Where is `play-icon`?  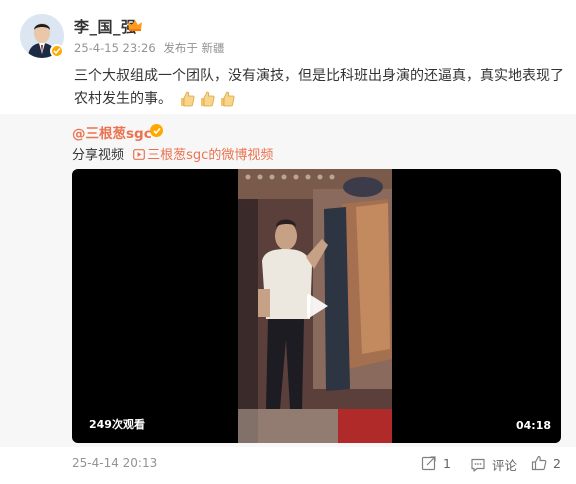 play-icon is located at coordinates (316, 306).